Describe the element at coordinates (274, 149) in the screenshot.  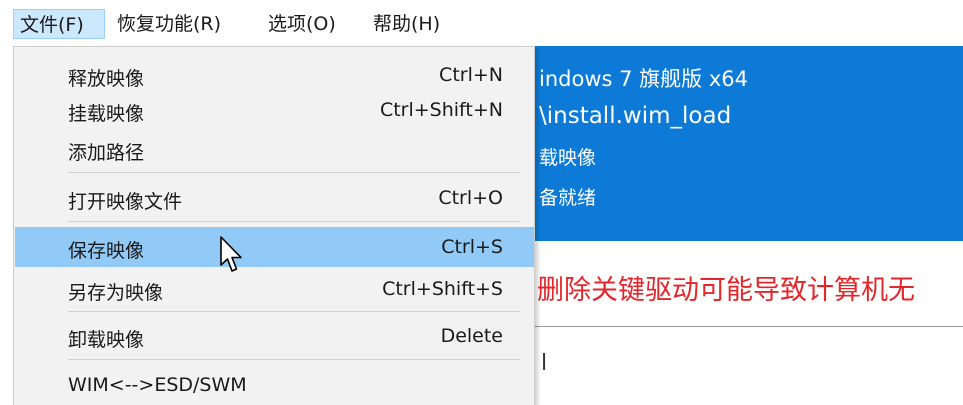
I see `menu-item-add-path: 添加路径` at that location.